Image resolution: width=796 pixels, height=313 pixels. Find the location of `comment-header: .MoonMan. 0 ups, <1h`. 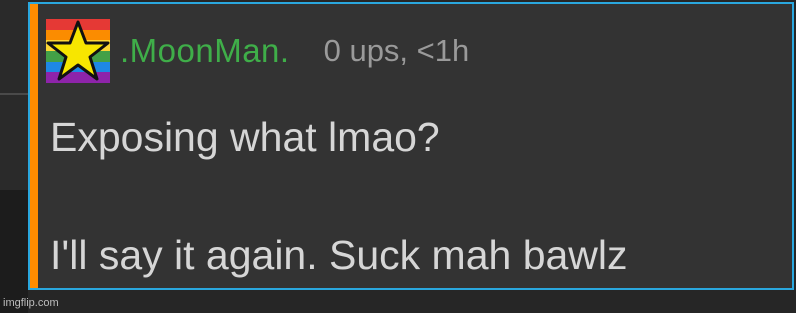

comment-header: .MoonMan. 0 ups, <1h is located at coordinates (257, 51).